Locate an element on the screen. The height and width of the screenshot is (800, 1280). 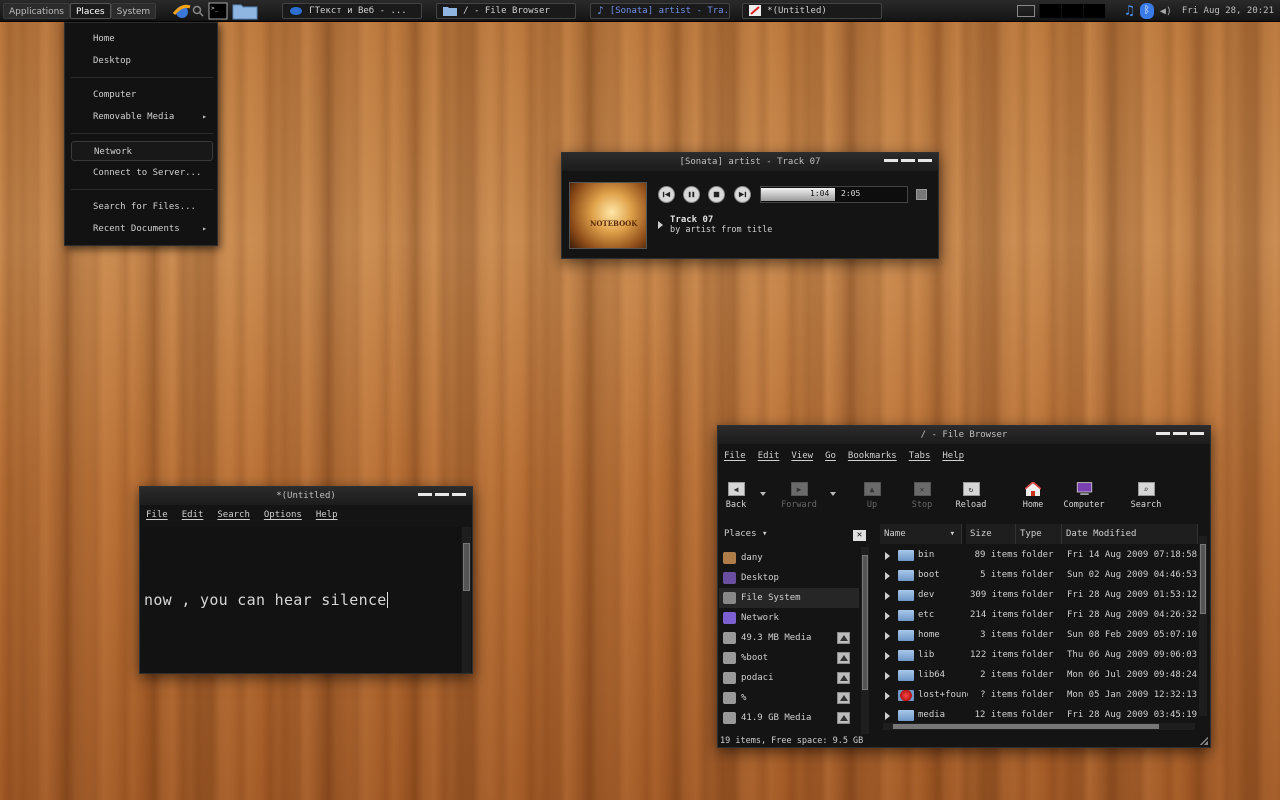
menu-search: Search is located at coordinates (233, 515).